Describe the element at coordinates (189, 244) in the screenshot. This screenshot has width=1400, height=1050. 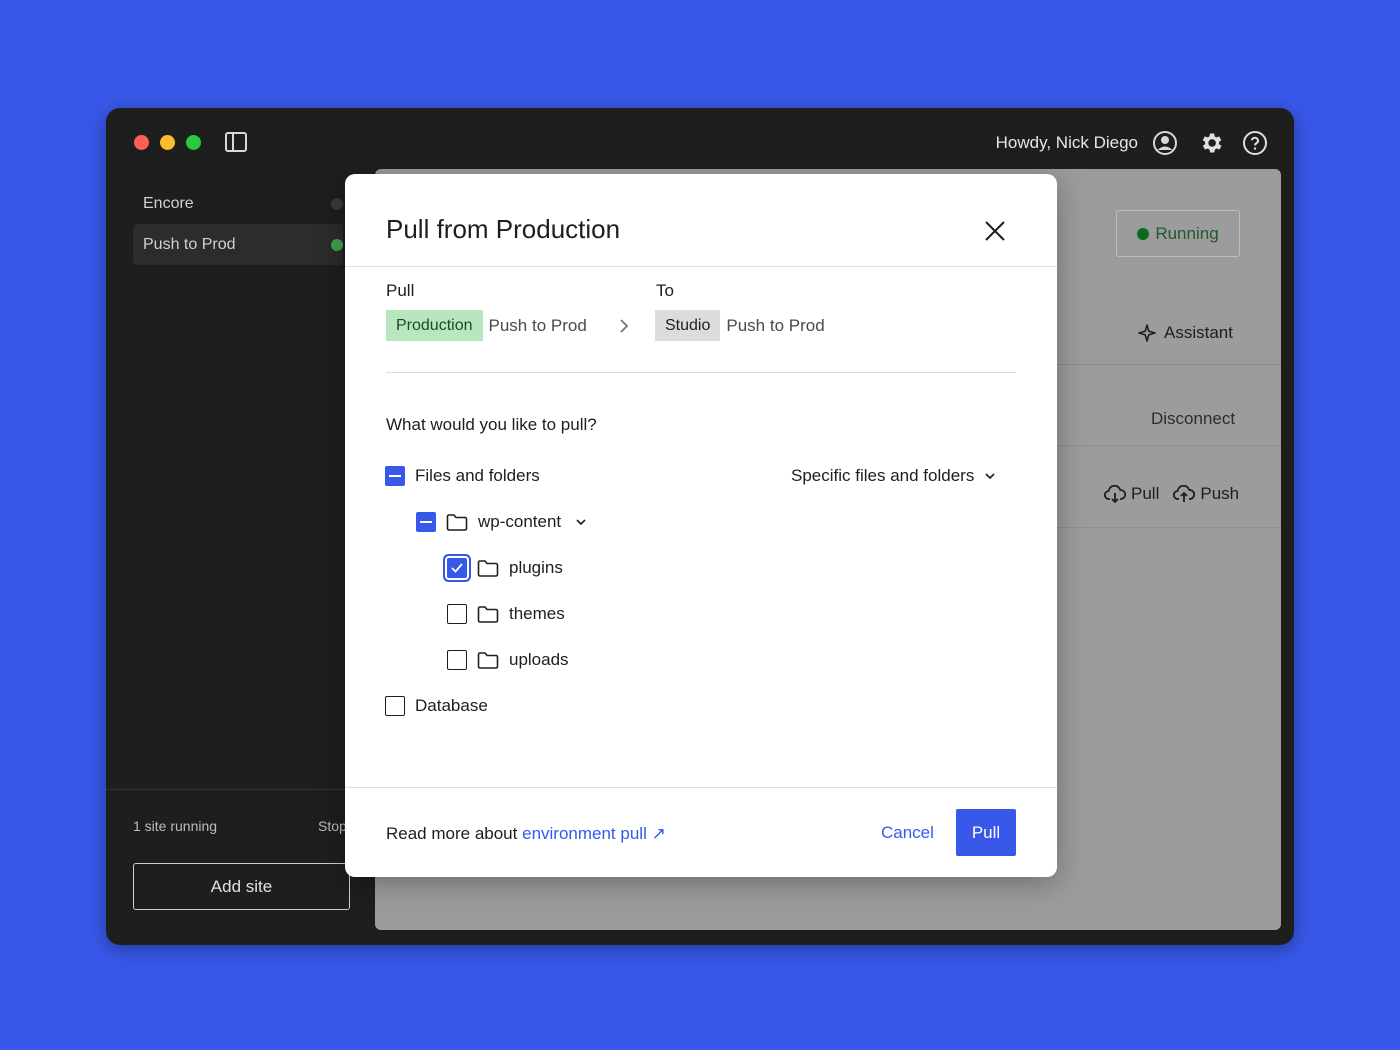
I see `site-name: Push to Prod` at that location.